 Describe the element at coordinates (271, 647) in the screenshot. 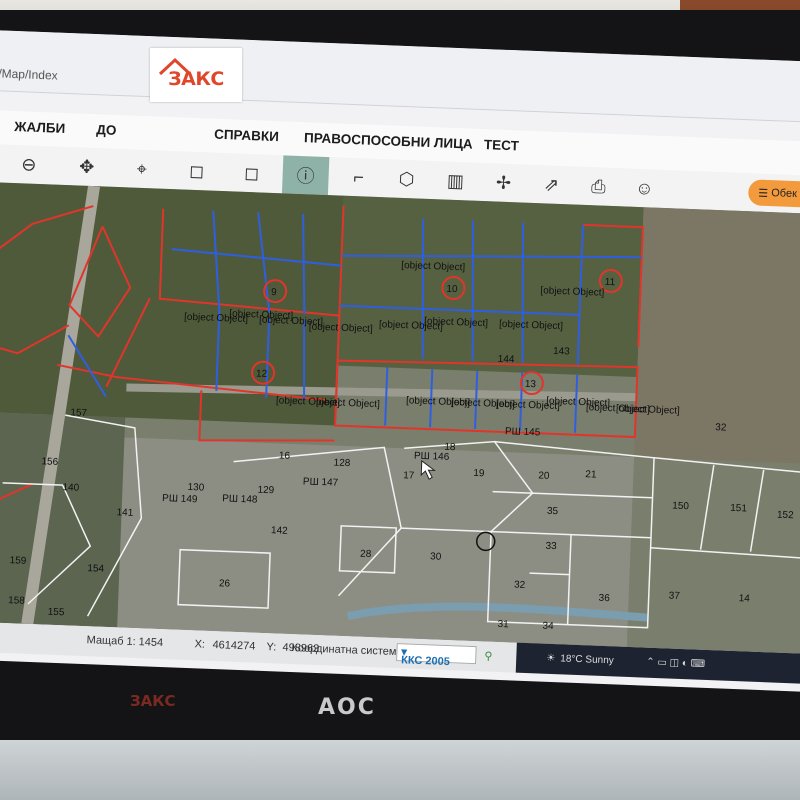

I see `y-label: Y:` at that location.